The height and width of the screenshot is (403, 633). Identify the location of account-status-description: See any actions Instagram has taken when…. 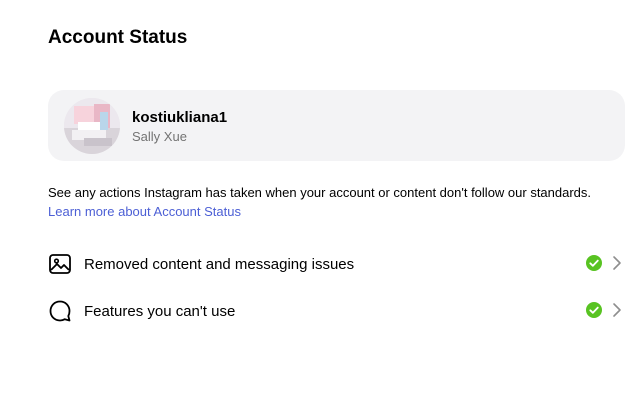
(328, 202).